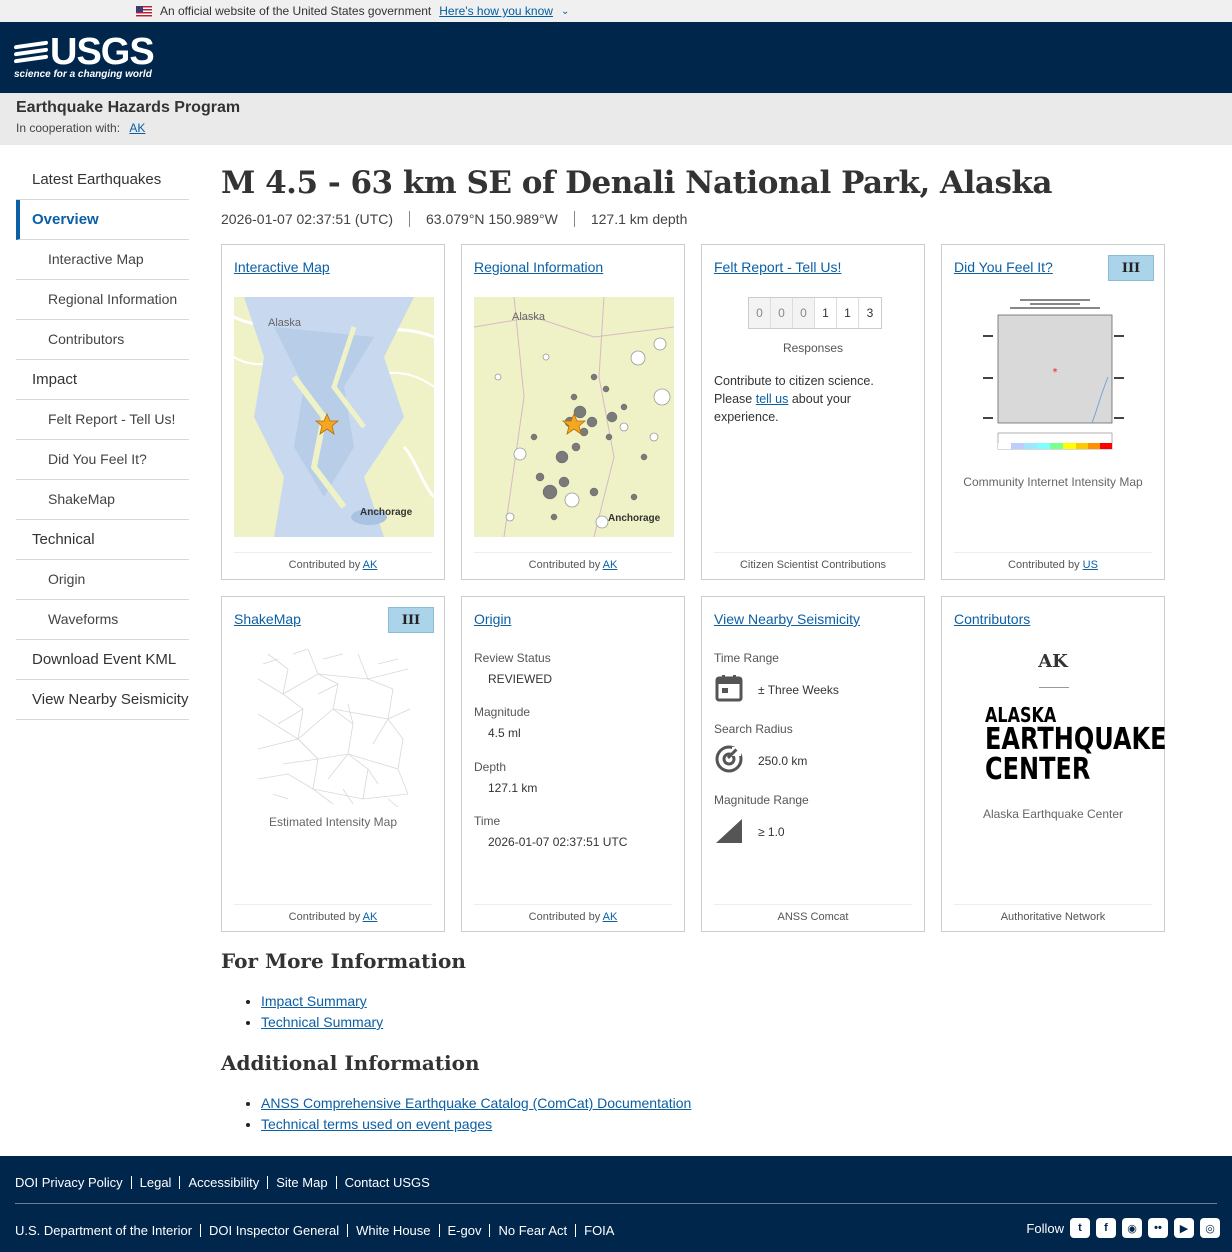  I want to click on event-depth: 127.1 km depth, so click(638, 219).